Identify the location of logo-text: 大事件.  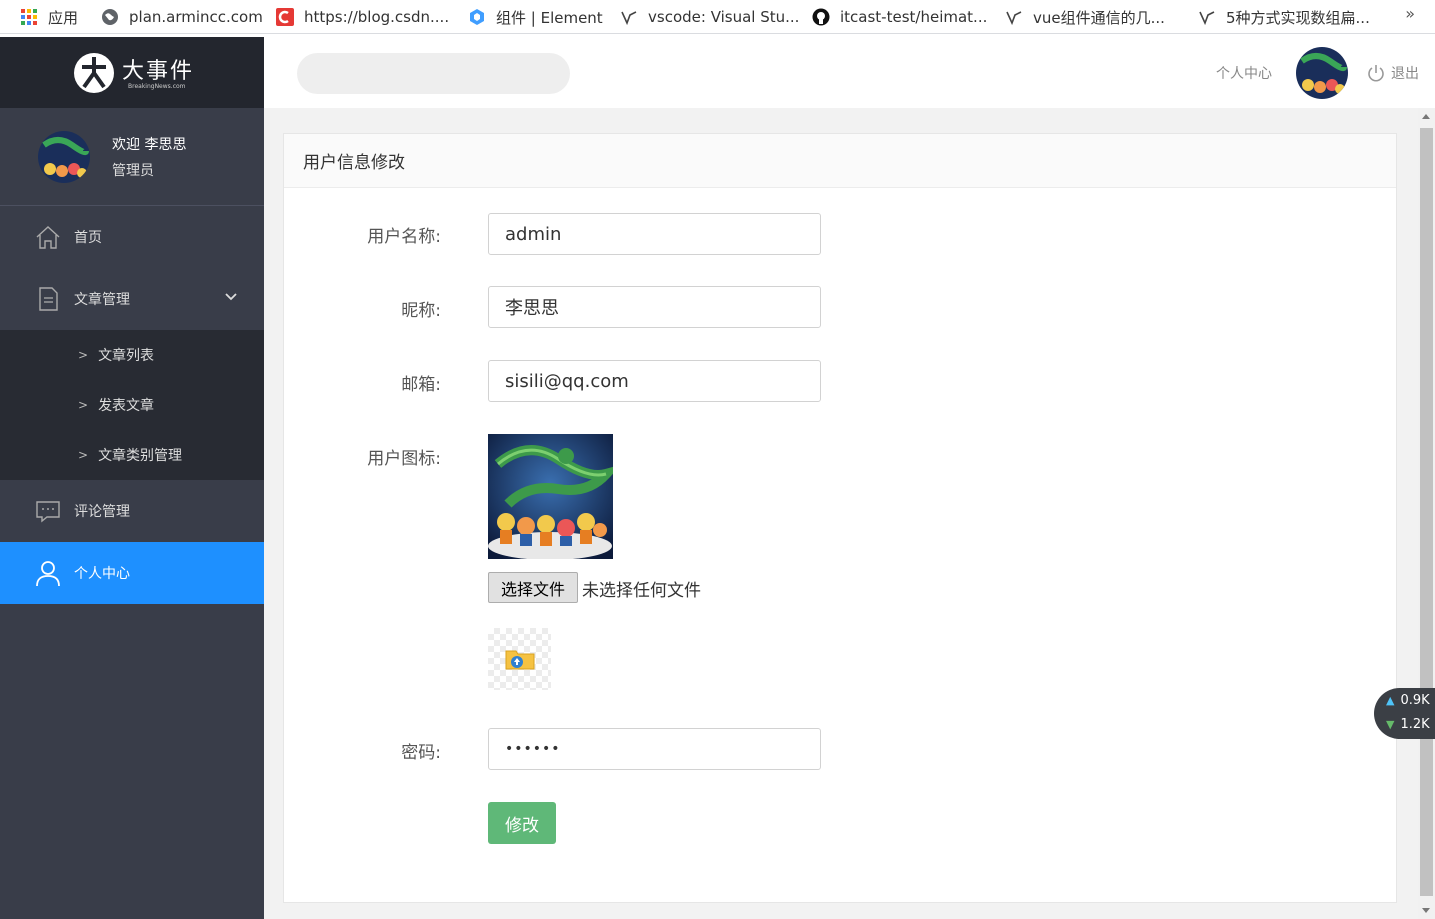
(158, 71).